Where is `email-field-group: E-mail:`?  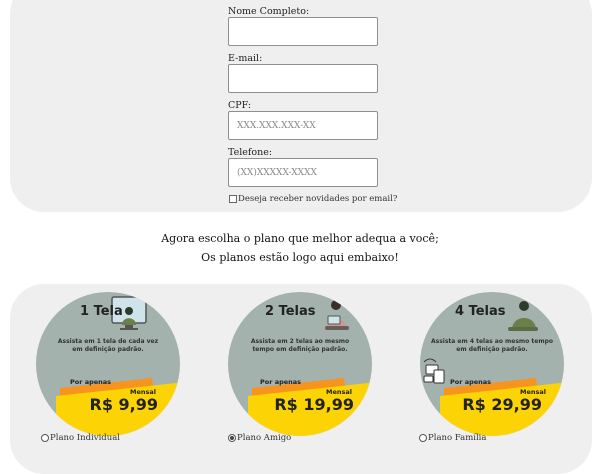
email-field-group: E-mail: is located at coordinates (303, 73).